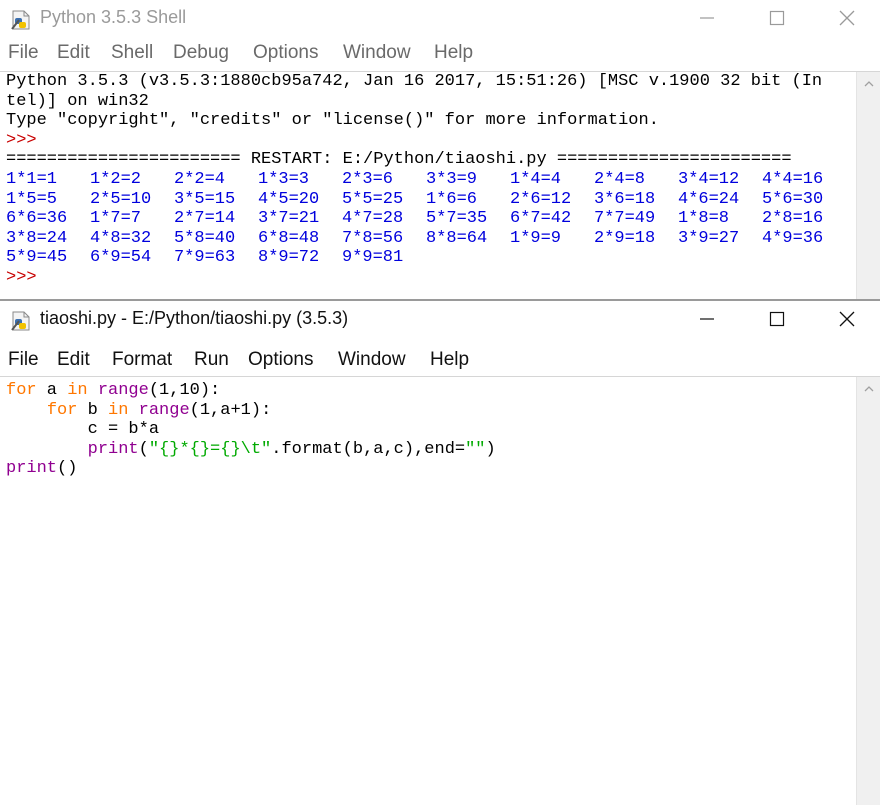 The width and height of the screenshot is (880, 805). I want to click on output-cell: 7*7=49, so click(625, 219).